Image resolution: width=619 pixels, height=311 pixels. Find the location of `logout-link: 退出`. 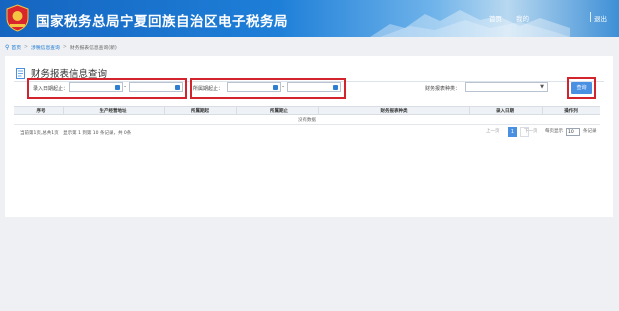

logout-link: 退出 is located at coordinates (600, 18).